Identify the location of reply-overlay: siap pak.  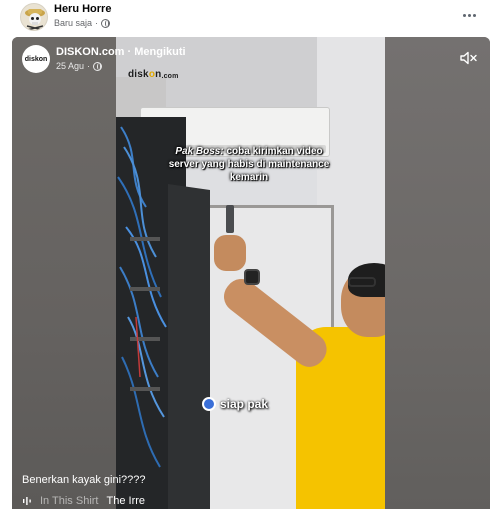
(235, 404).